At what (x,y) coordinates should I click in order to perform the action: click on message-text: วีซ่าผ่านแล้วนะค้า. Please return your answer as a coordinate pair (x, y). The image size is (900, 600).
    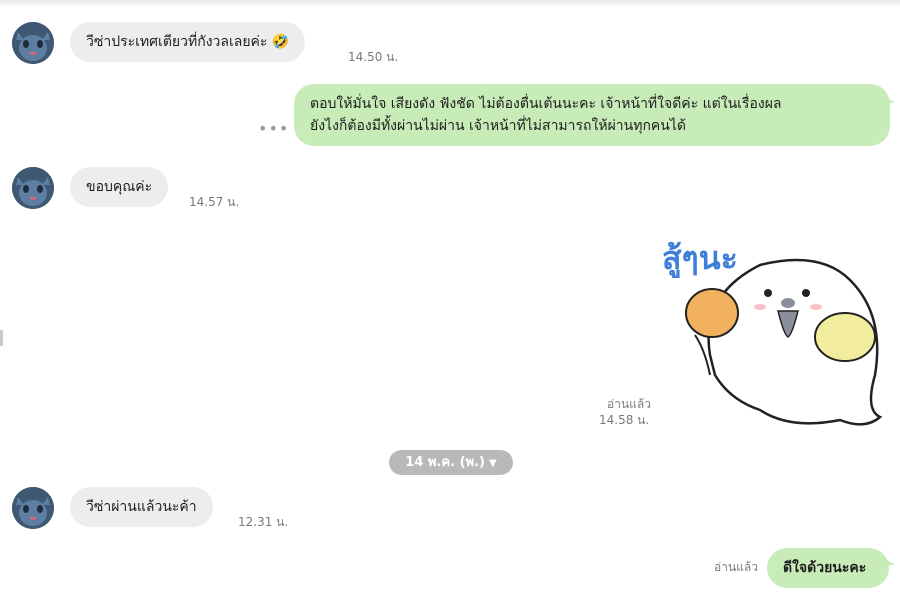
    Looking at the image, I should click on (141, 507).